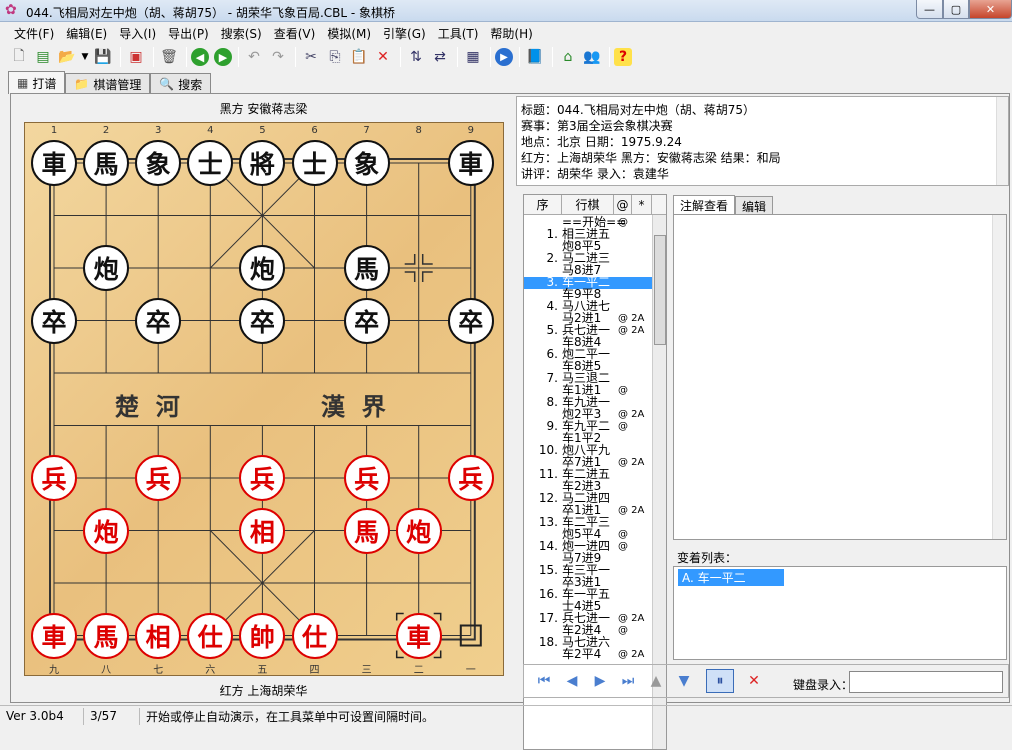 The image size is (1012, 750). Describe the element at coordinates (416, 57) in the screenshot. I see `flip-vertical-icon: ⇅` at that location.